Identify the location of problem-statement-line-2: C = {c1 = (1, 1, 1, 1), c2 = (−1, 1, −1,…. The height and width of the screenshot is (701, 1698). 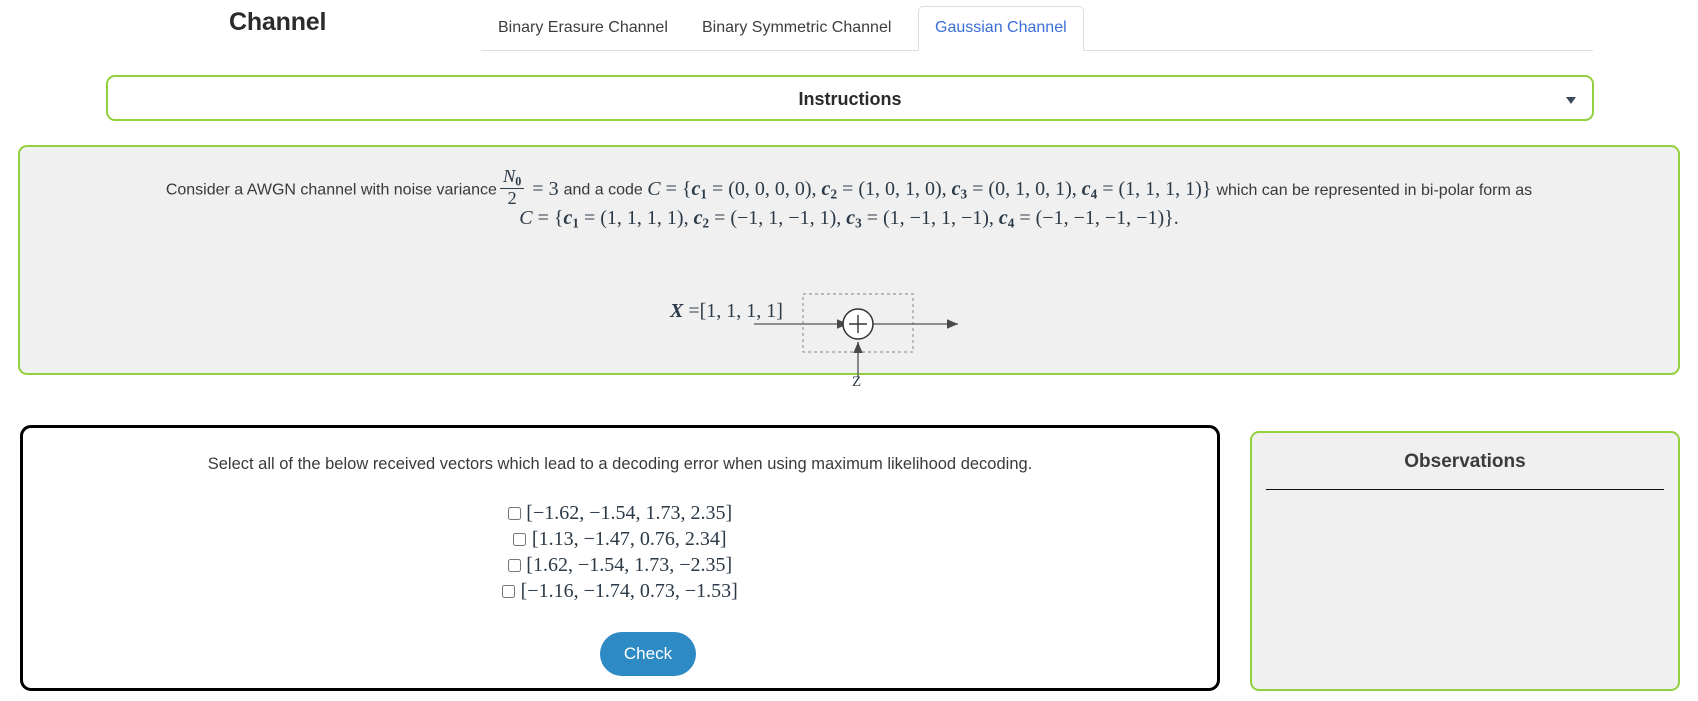
(849, 219).